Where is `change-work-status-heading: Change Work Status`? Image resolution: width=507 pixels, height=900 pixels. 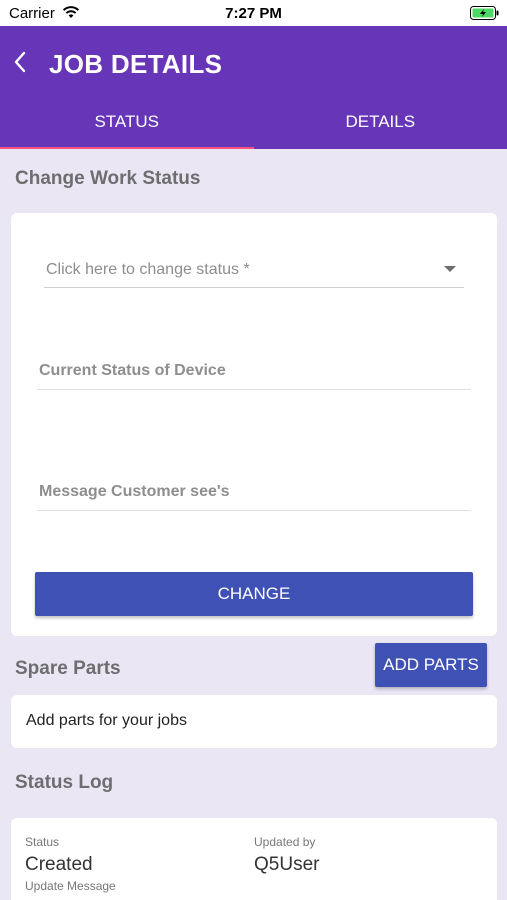
change-work-status-heading: Change Work Status is located at coordinates (108, 178).